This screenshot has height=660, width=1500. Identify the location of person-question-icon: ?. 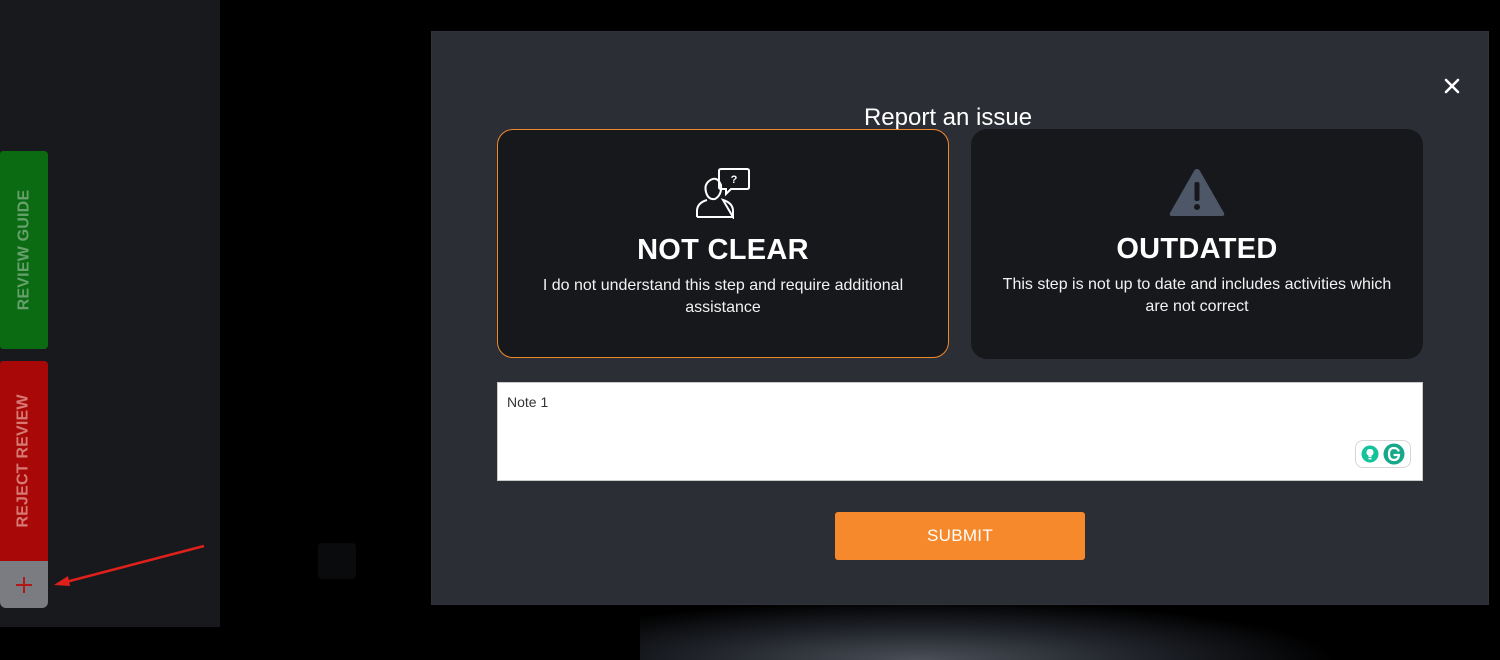
(723, 193).